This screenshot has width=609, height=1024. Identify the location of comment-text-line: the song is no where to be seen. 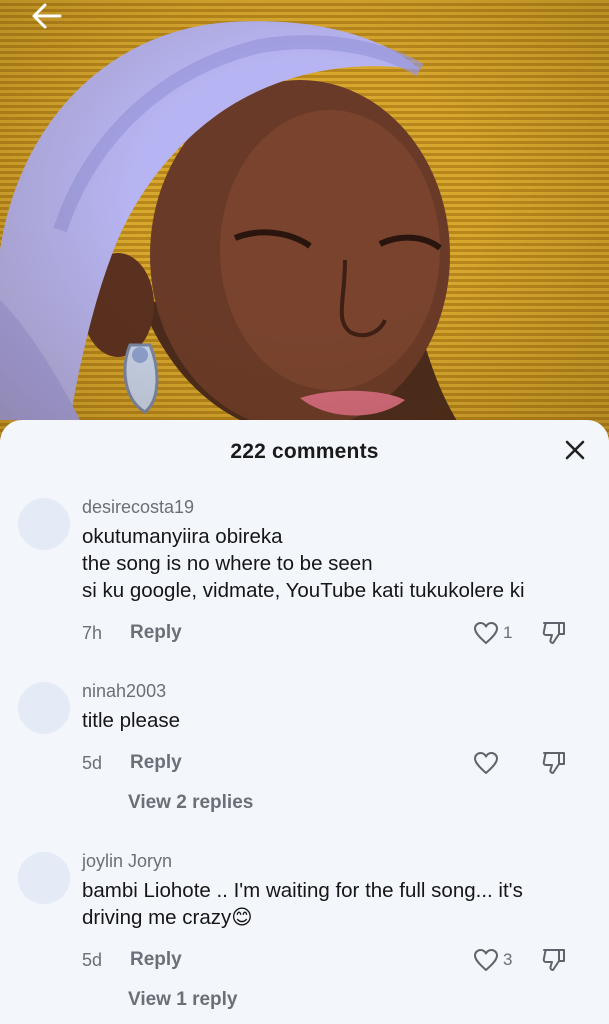
(227, 563).